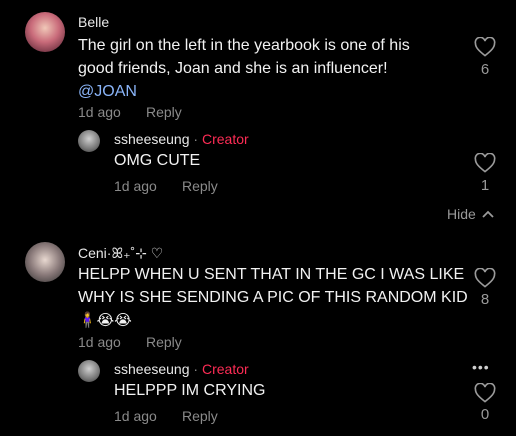 The width and height of the screenshot is (516, 436). Describe the element at coordinates (105, 320) in the screenshot. I see `emoji-text: 🧍‍♀️😭😭` at that location.